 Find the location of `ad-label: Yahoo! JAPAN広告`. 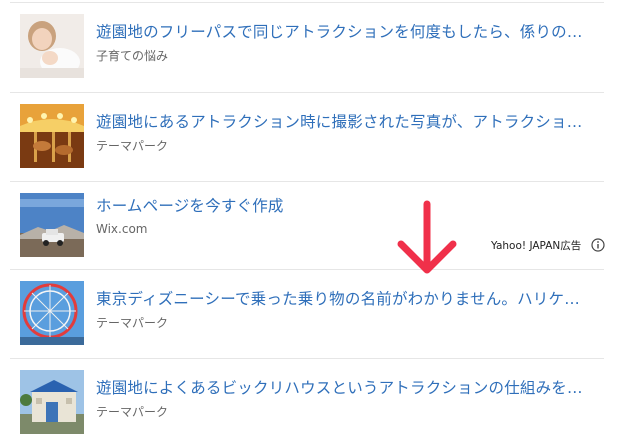

ad-label: Yahoo! JAPAN広告 is located at coordinates (536, 246).